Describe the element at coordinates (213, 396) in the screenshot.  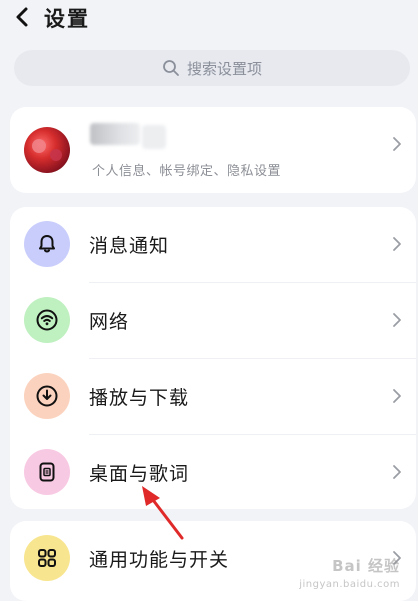
I see `menu-item-play-download: 播放与下载` at that location.